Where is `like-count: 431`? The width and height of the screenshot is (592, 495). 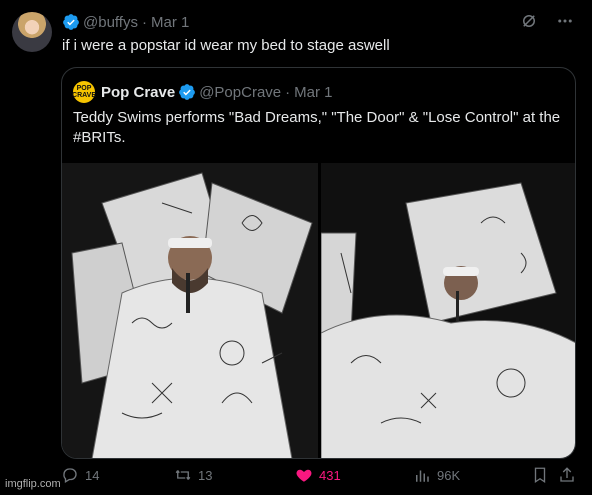
like-count: 431 is located at coordinates (330, 475).